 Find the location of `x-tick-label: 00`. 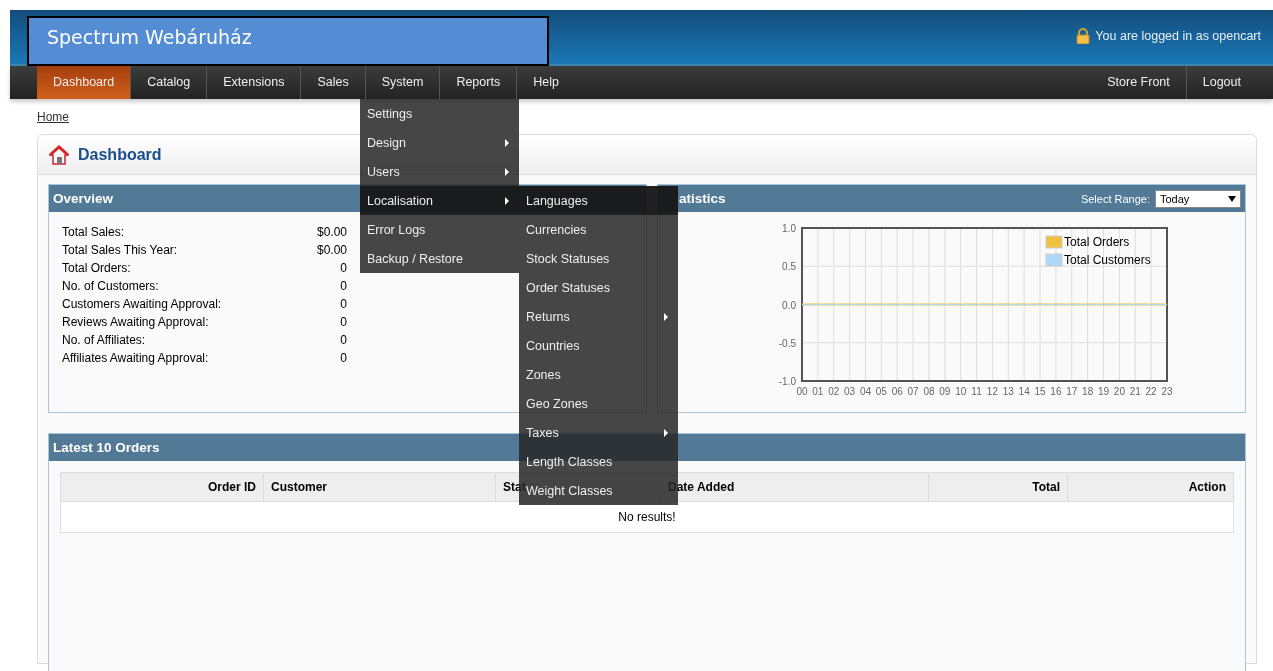

x-tick-label: 00 is located at coordinates (801, 391).